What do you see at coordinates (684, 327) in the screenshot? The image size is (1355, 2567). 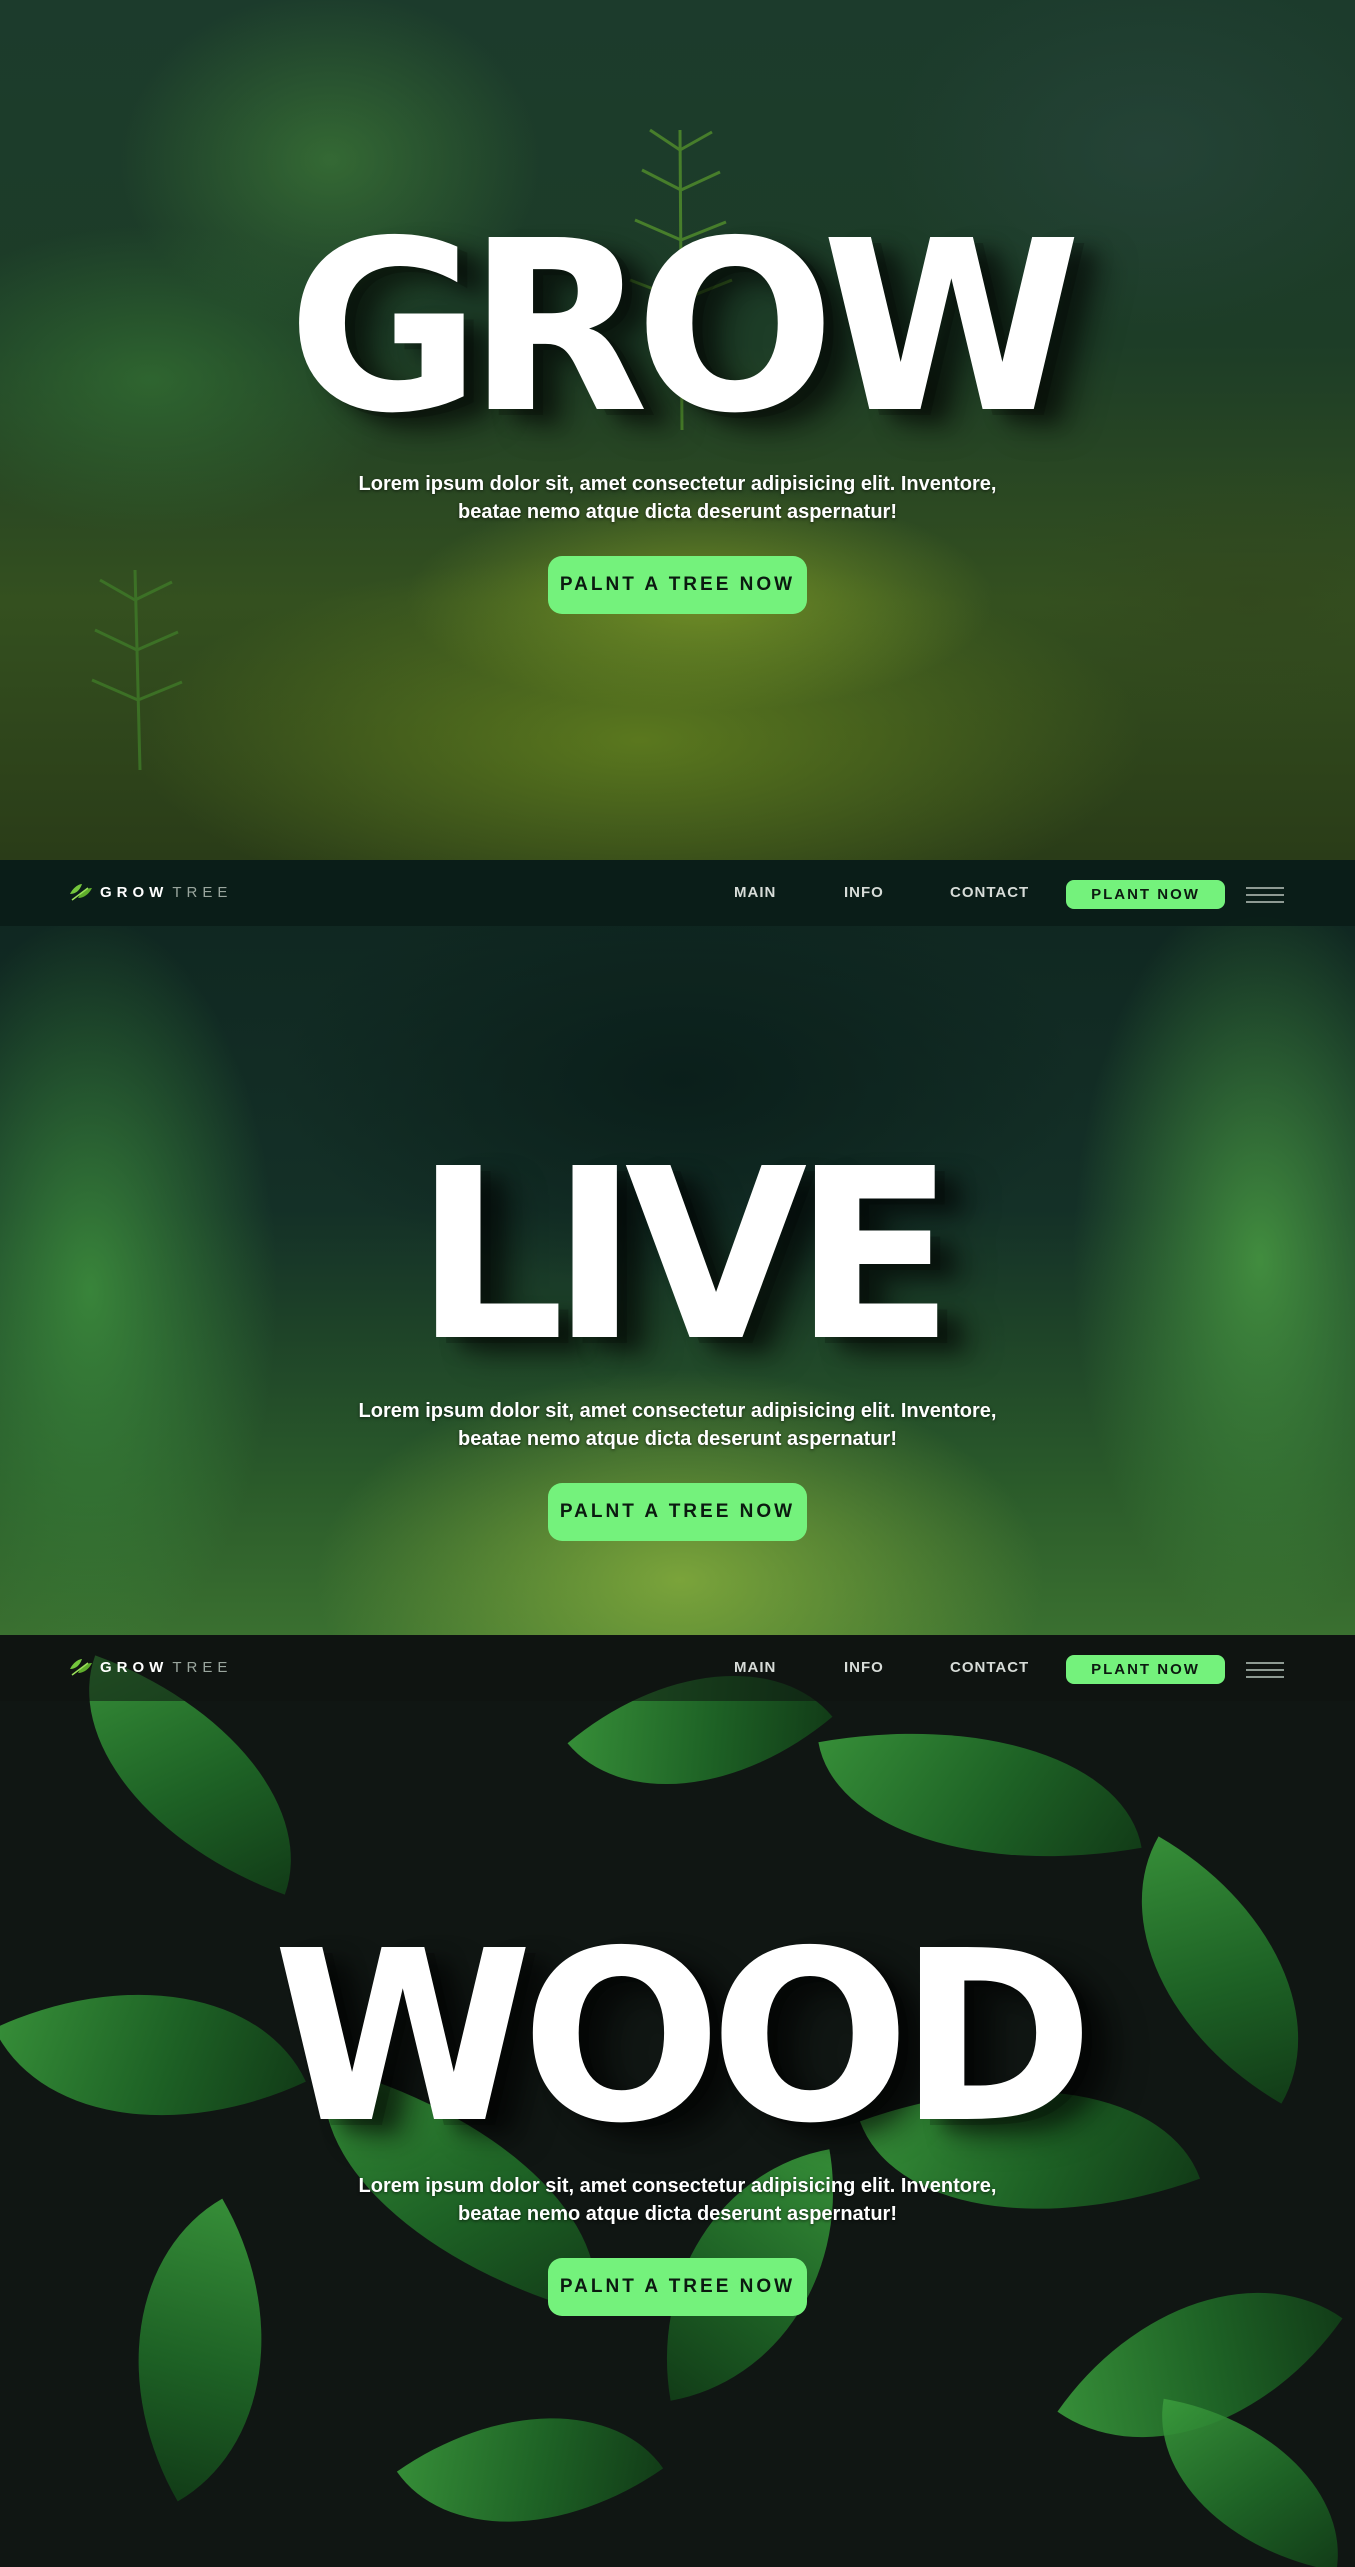 I see `hero-title: GROW` at bounding box center [684, 327].